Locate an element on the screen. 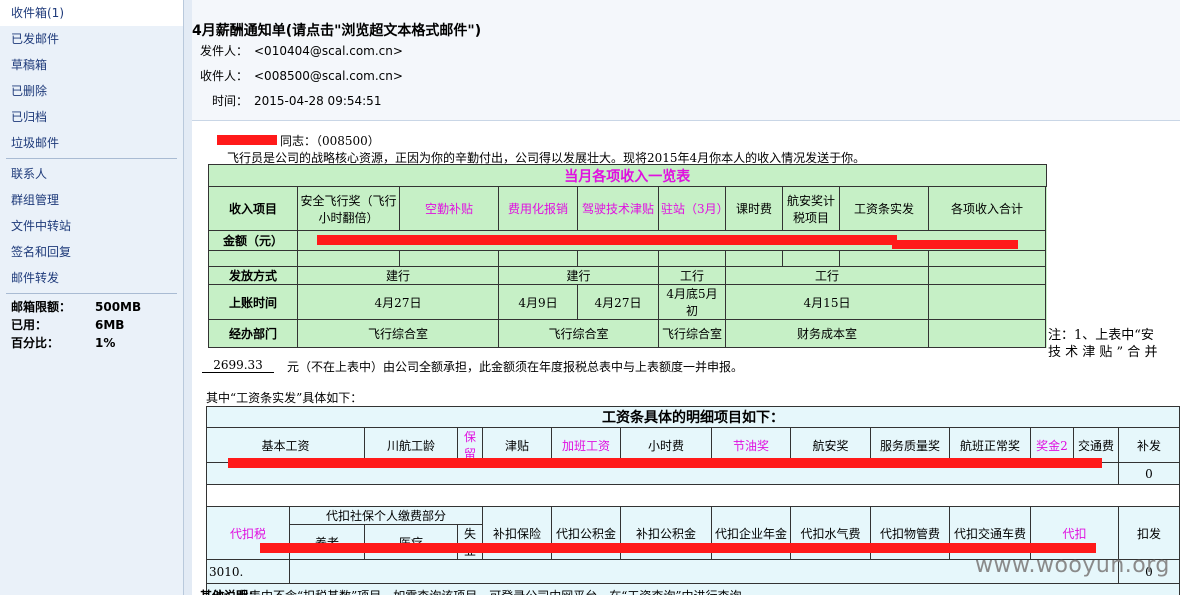 The width and height of the screenshot is (1180, 595). deduct-header: 代扣社保个人缴费部分 is located at coordinates (386, 515).